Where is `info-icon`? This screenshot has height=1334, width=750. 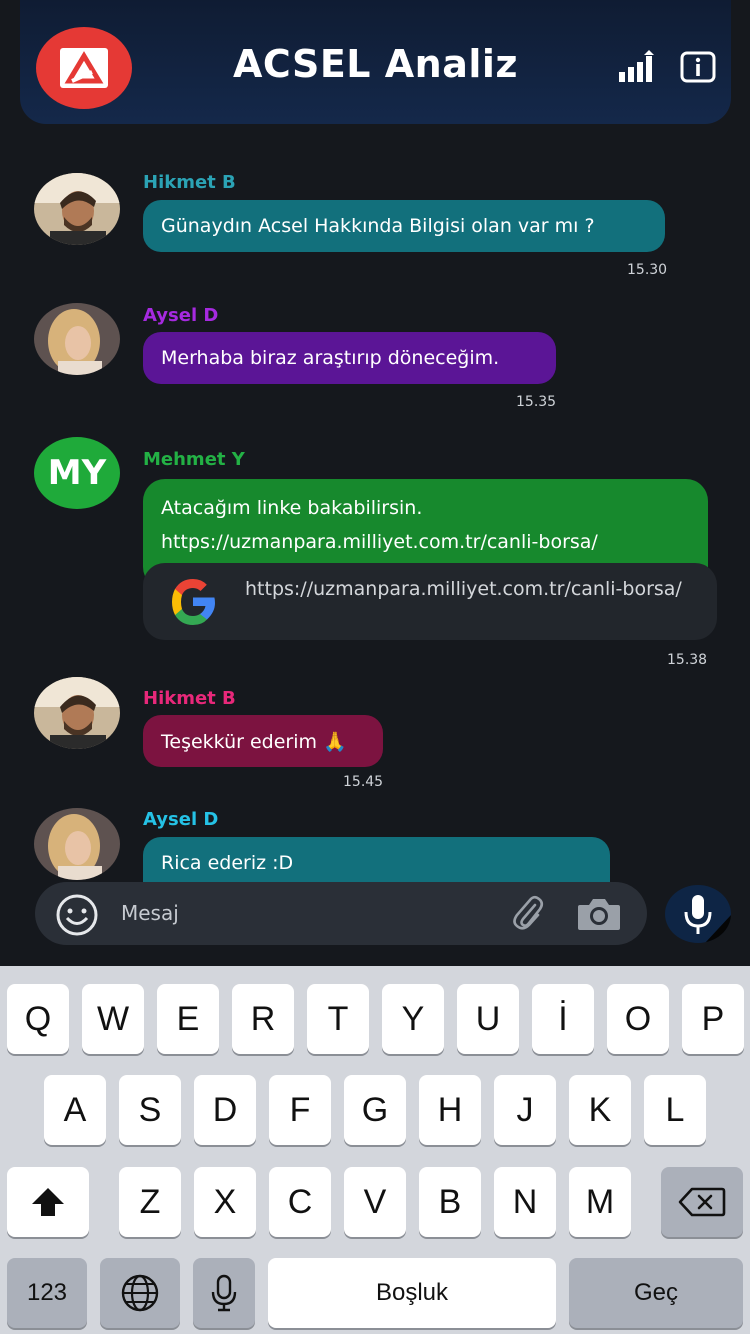 info-icon is located at coordinates (698, 67).